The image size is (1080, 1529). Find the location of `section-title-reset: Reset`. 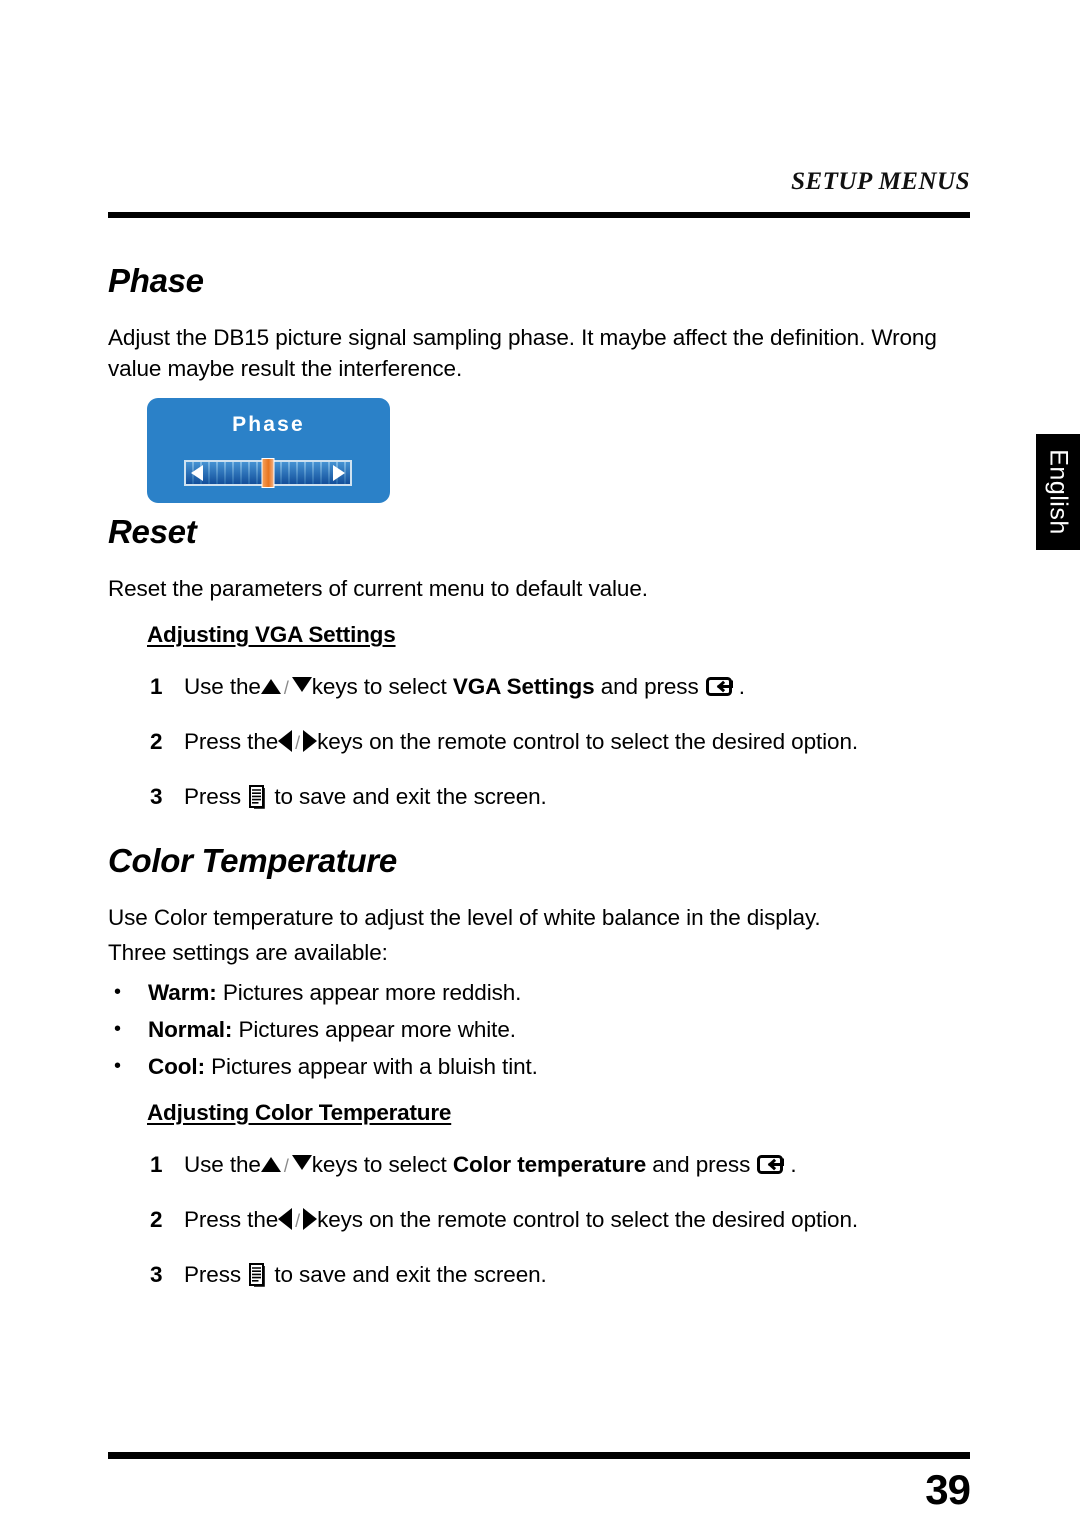

section-title-reset: Reset is located at coordinates (152, 531).